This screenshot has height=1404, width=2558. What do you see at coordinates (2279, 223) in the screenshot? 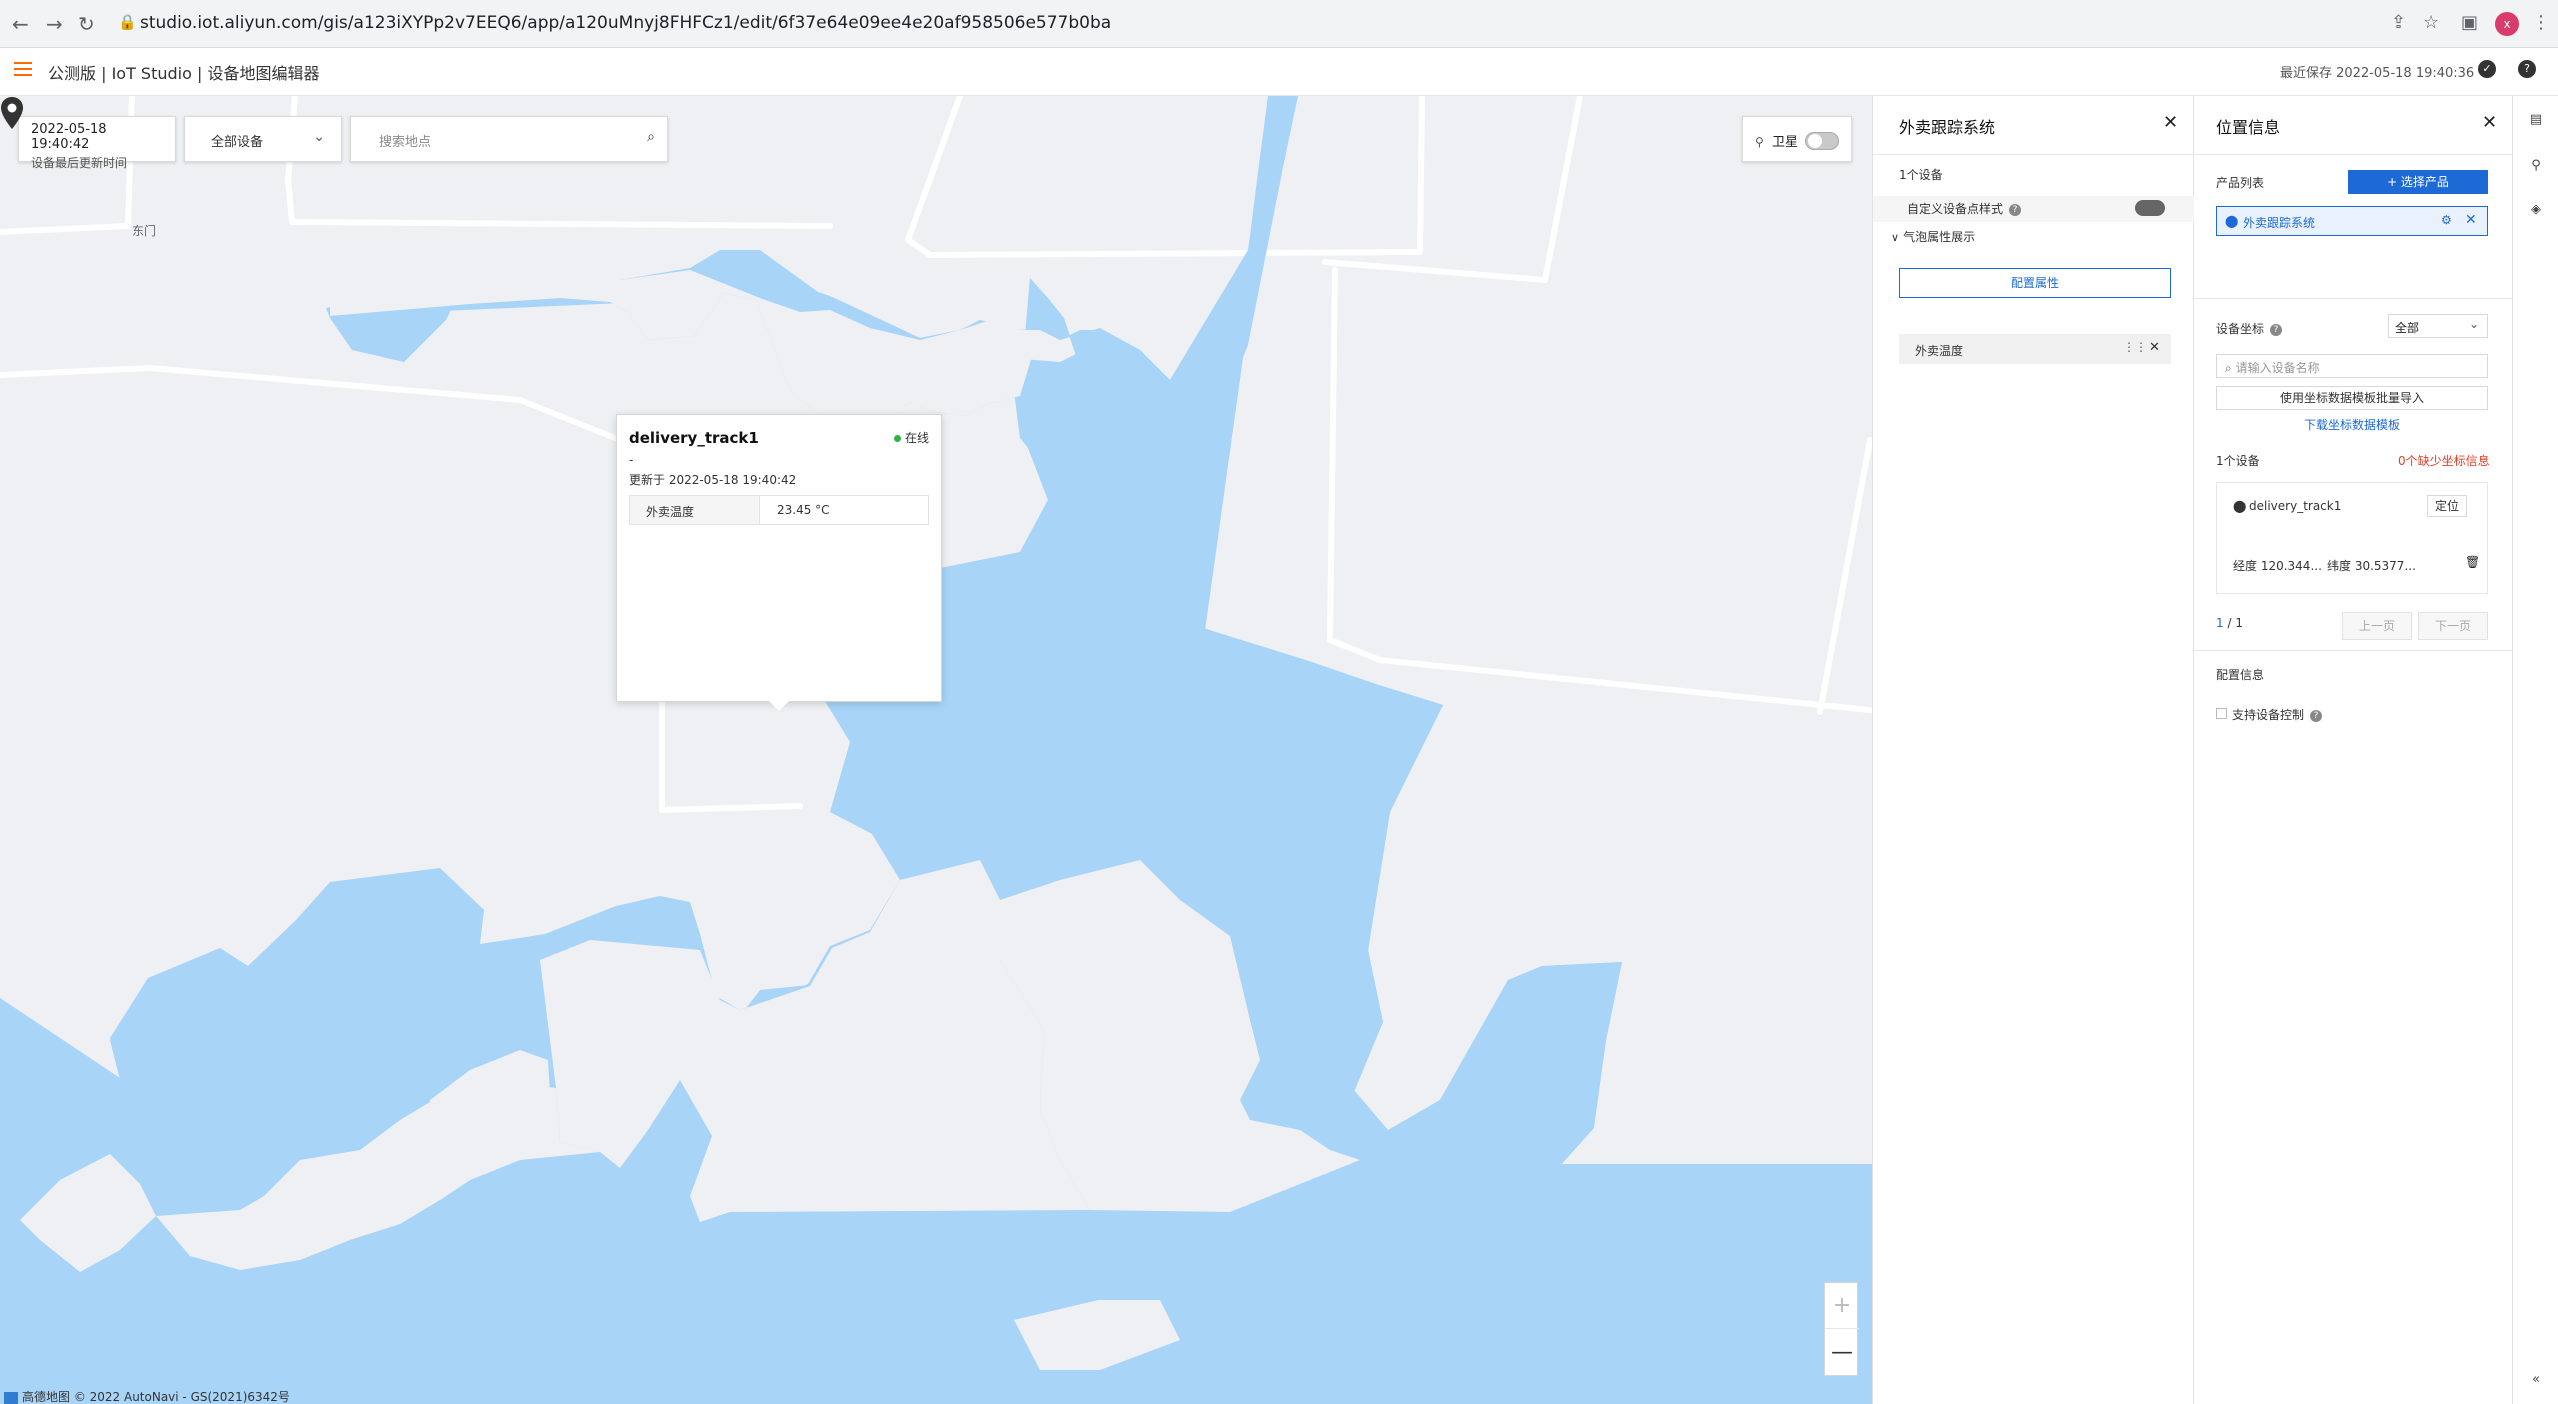
I see `selected-product-name: 外卖跟踪系统` at bounding box center [2279, 223].